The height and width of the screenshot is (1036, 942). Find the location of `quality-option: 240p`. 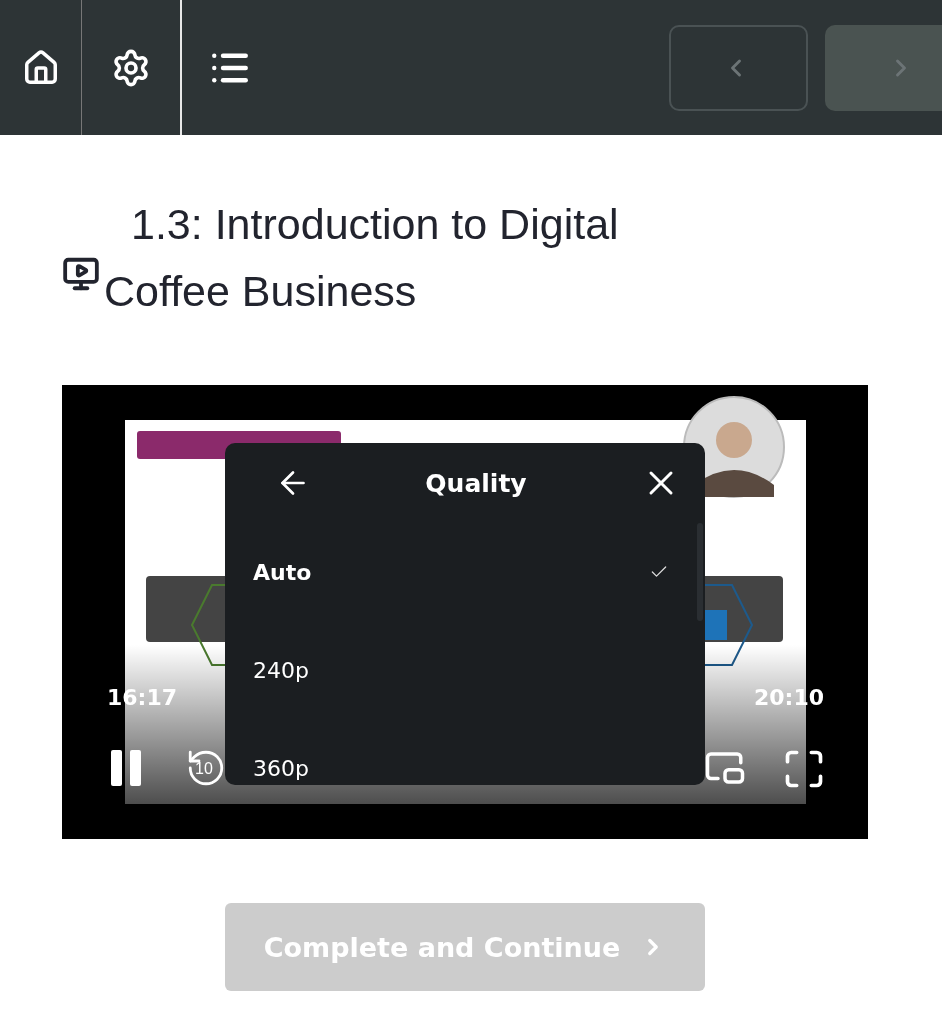

quality-option: 240p is located at coordinates (465, 670).